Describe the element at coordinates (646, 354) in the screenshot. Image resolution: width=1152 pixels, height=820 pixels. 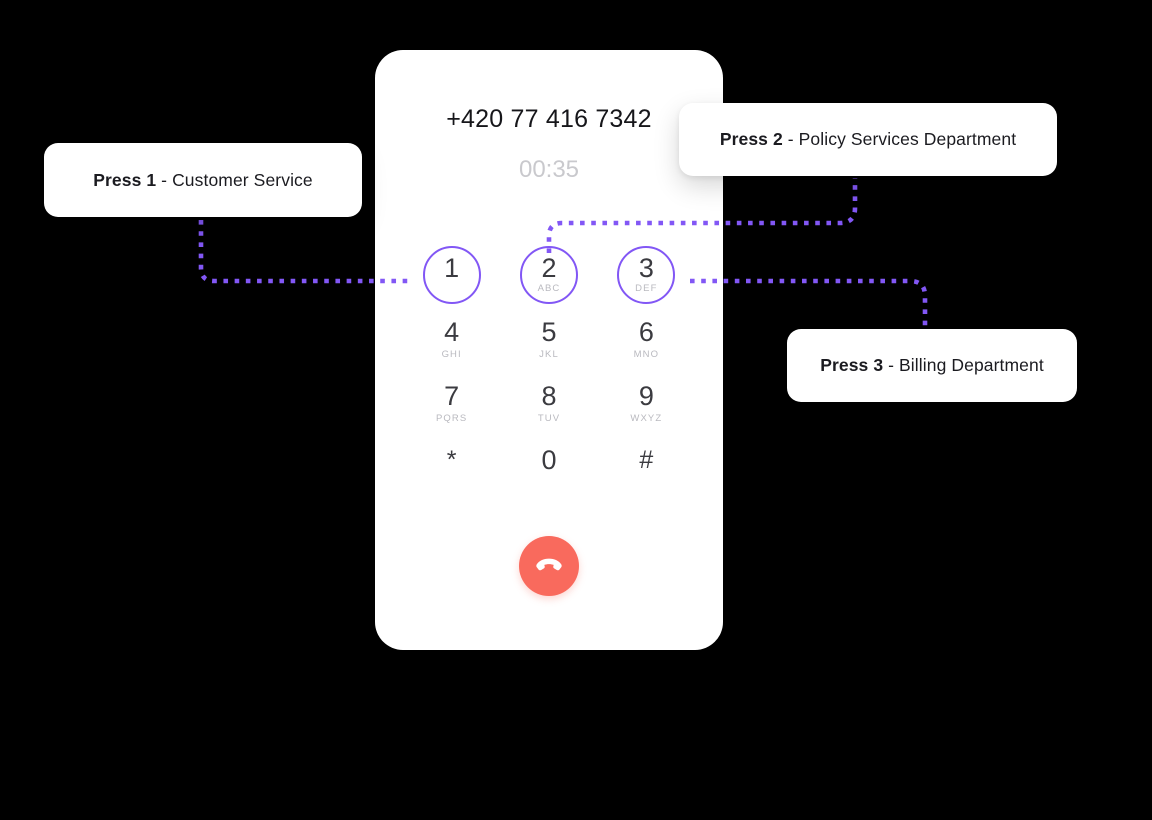
I see `keypad-key-letters: MNO` at that location.